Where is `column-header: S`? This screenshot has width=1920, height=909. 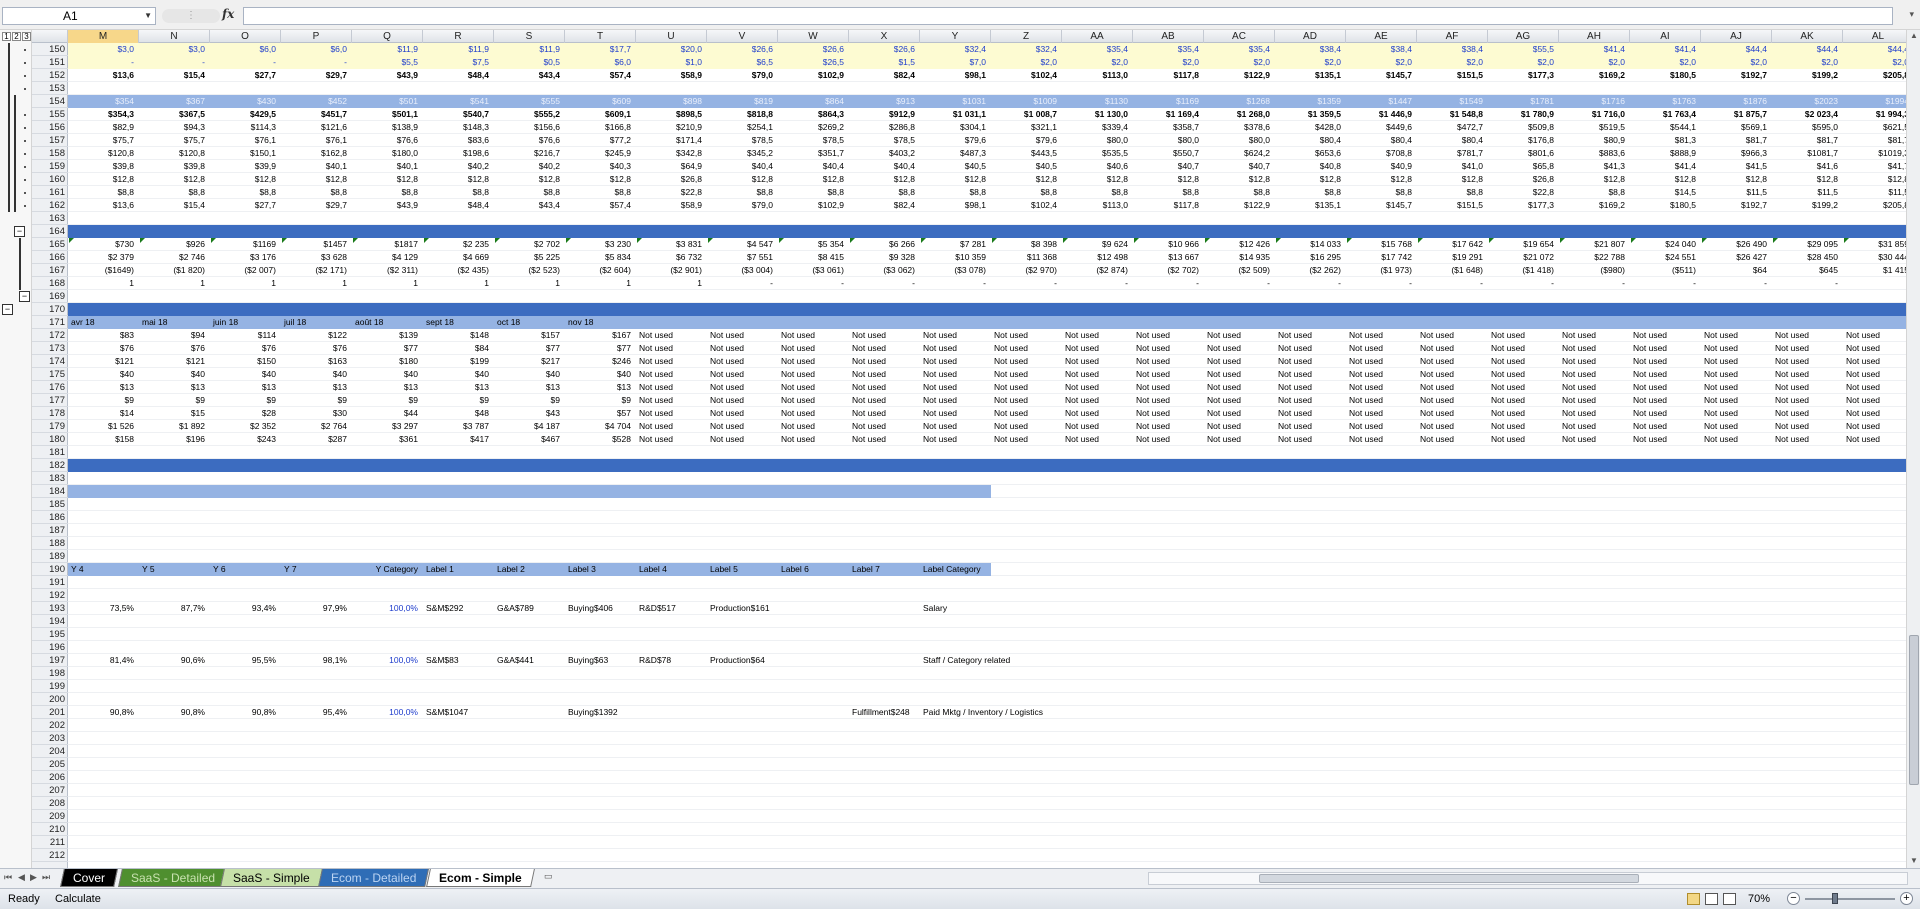
column-header: S is located at coordinates (529, 36).